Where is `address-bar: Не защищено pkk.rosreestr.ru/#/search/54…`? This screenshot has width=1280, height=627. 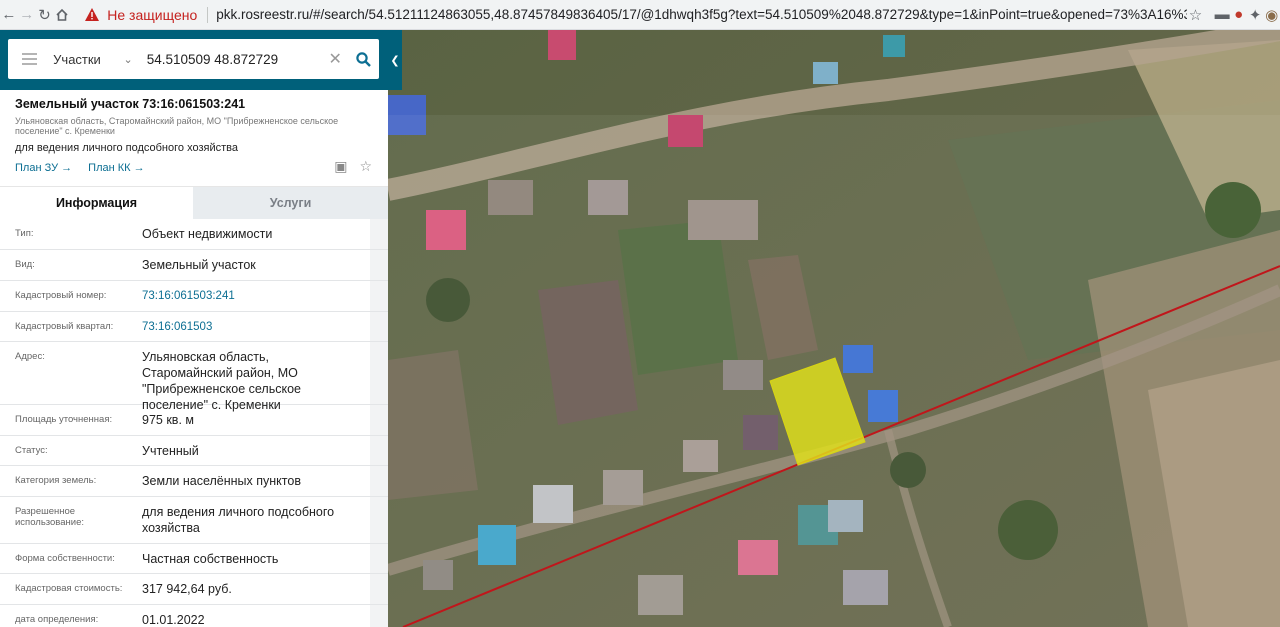
address-bar: Не защищено pkk.rosreestr.ru/#/search/54… is located at coordinates (633, 15).